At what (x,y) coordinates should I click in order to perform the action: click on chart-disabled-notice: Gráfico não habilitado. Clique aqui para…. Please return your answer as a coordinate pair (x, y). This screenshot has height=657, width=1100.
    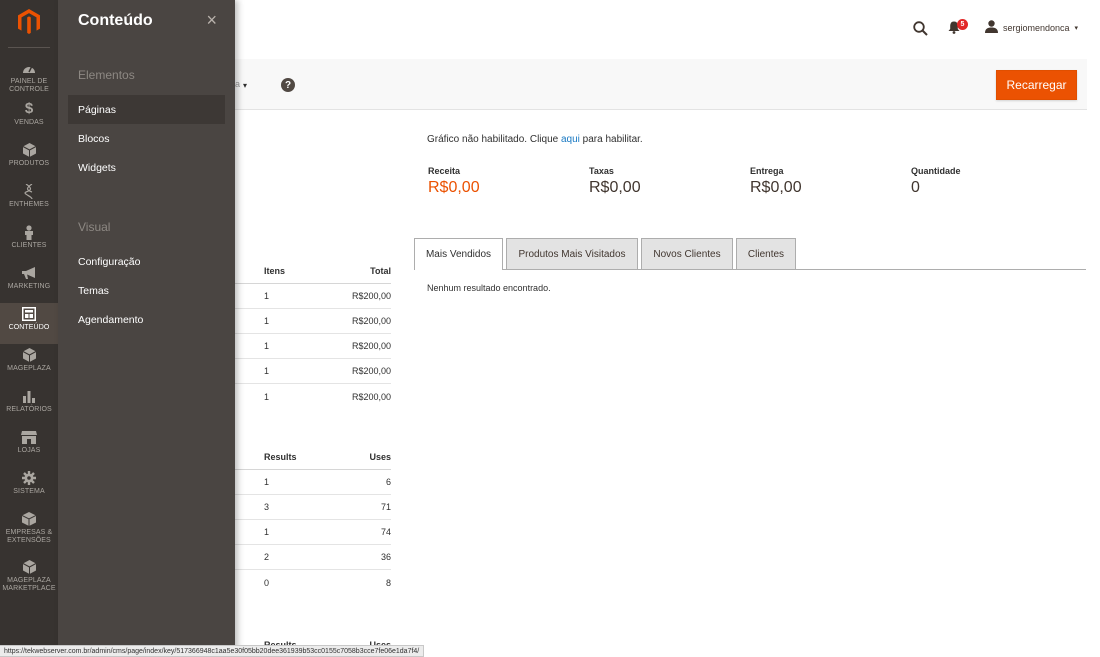
    Looking at the image, I should click on (535, 139).